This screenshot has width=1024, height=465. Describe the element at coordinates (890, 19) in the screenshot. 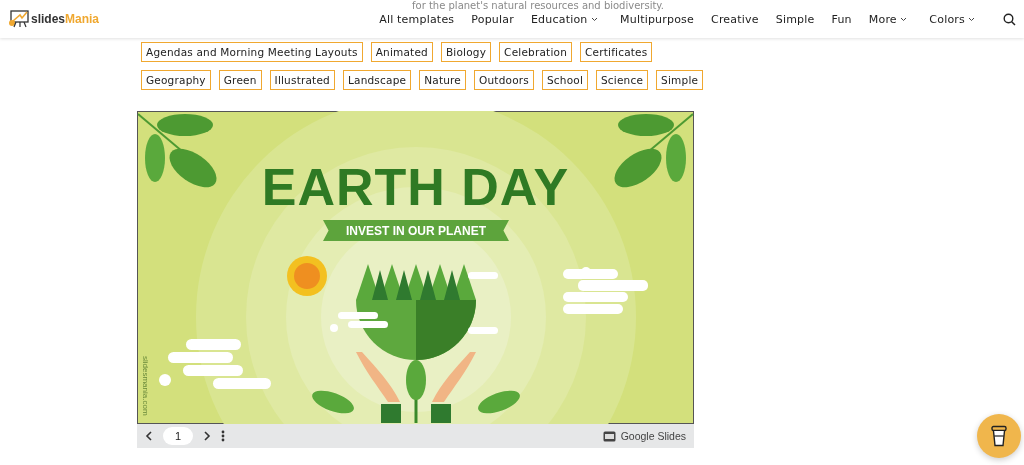

I see `nav-link: More` at that location.